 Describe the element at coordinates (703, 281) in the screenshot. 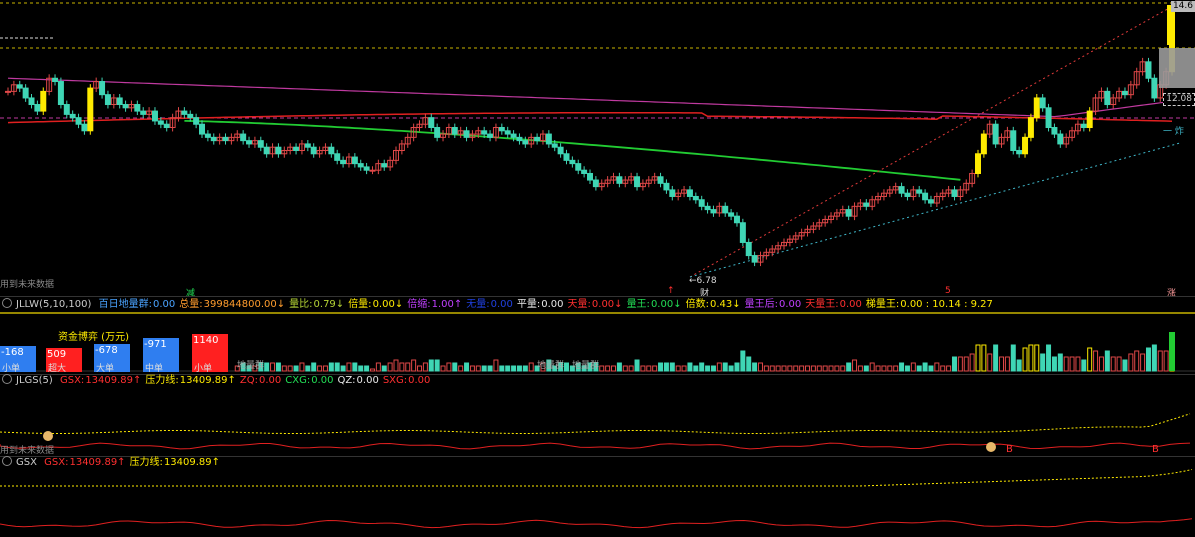

I see `low-price-label: ←6.78` at that location.